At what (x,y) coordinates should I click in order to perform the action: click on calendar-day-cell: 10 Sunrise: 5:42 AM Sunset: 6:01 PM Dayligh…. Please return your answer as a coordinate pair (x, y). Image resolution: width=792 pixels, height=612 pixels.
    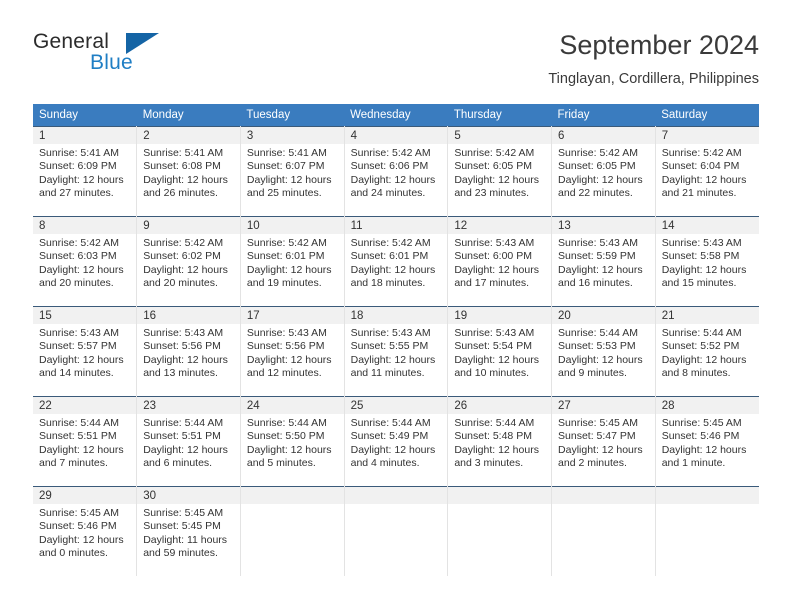
    Looking at the image, I should click on (292, 261).